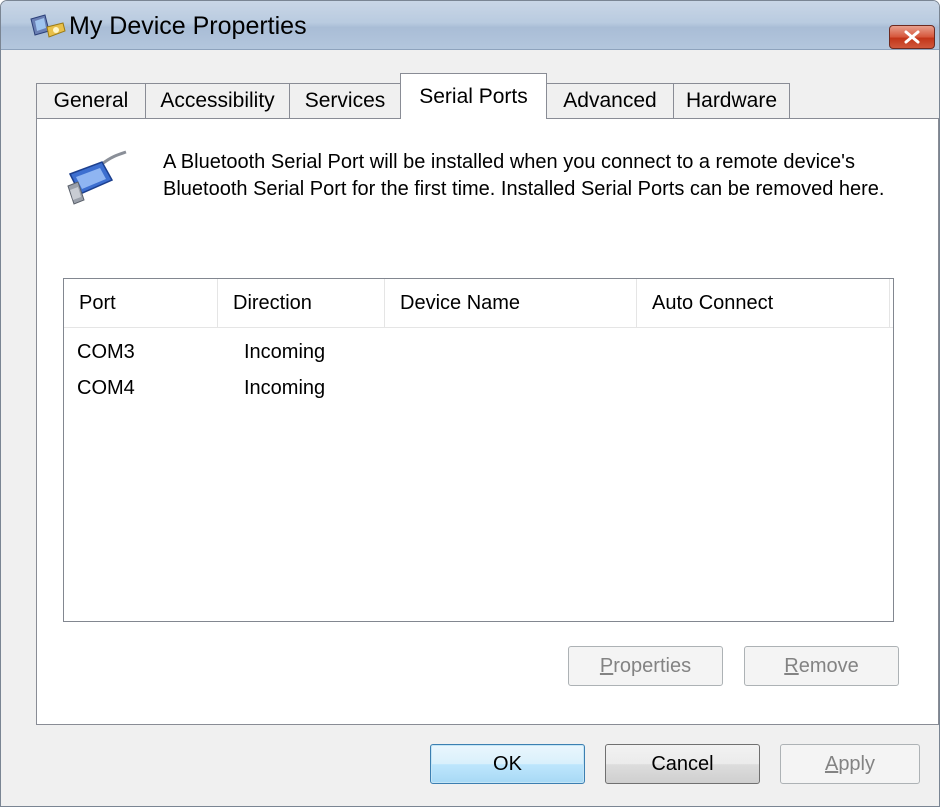  I want to click on port-cell: COM3, so click(106, 352).